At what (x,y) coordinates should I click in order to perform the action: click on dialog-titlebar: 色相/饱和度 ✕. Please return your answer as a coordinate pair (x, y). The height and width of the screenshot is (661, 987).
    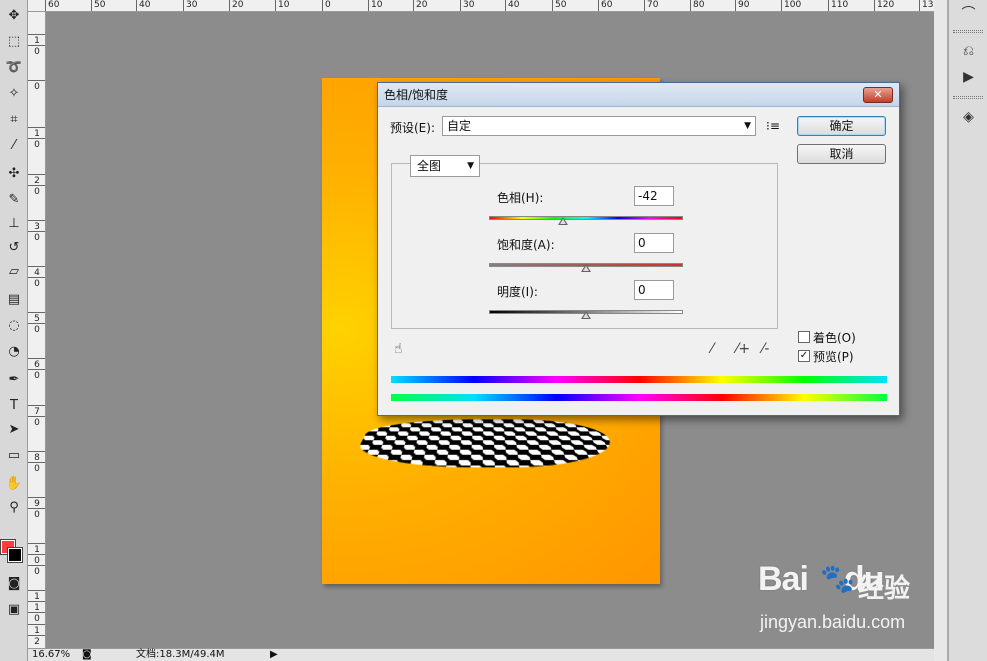
    Looking at the image, I should click on (638, 95).